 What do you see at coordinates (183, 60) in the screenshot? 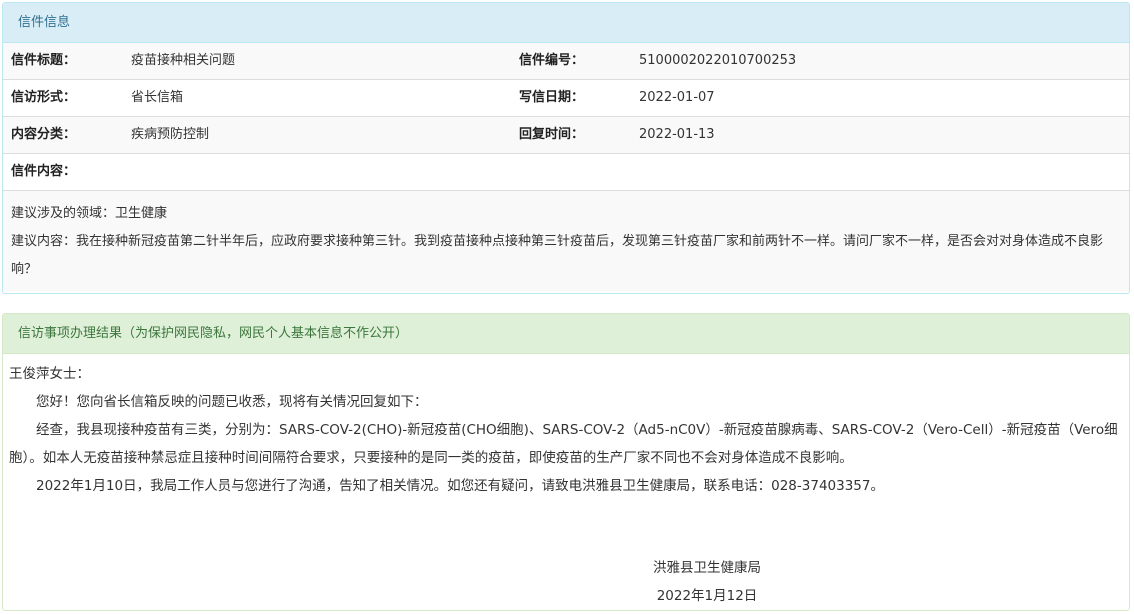
I see `title-value: 疫苗接种相关问题` at bounding box center [183, 60].